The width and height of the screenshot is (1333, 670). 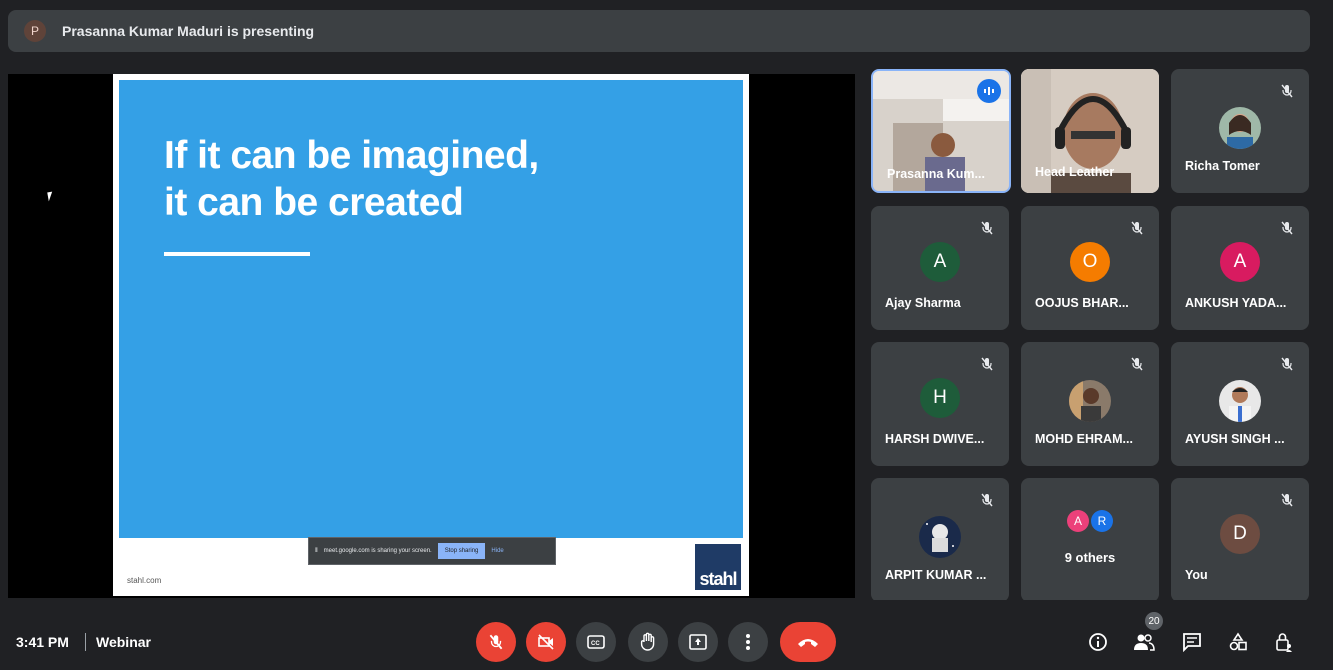 What do you see at coordinates (377, 551) in the screenshot?
I see `share-message: meet.google.com is sharing your screen.` at bounding box center [377, 551].